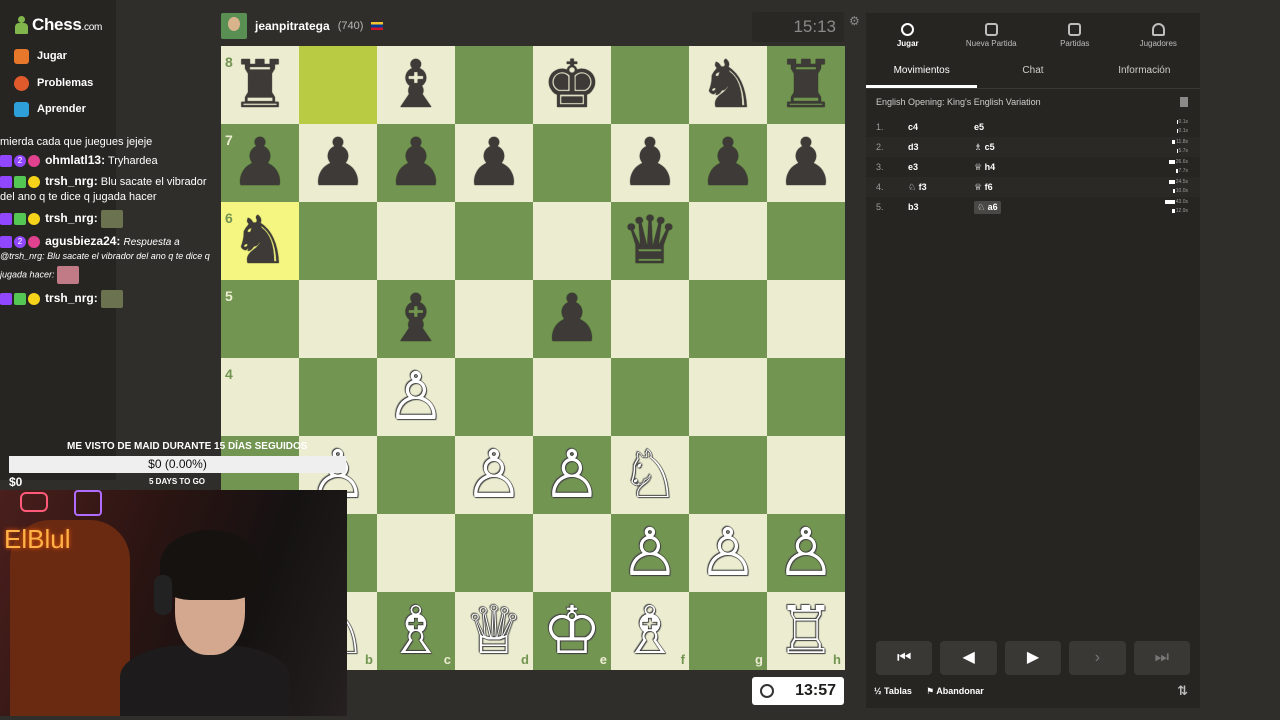  Describe the element at coordinates (494, 241) in the screenshot. I see `square-d6` at that location.